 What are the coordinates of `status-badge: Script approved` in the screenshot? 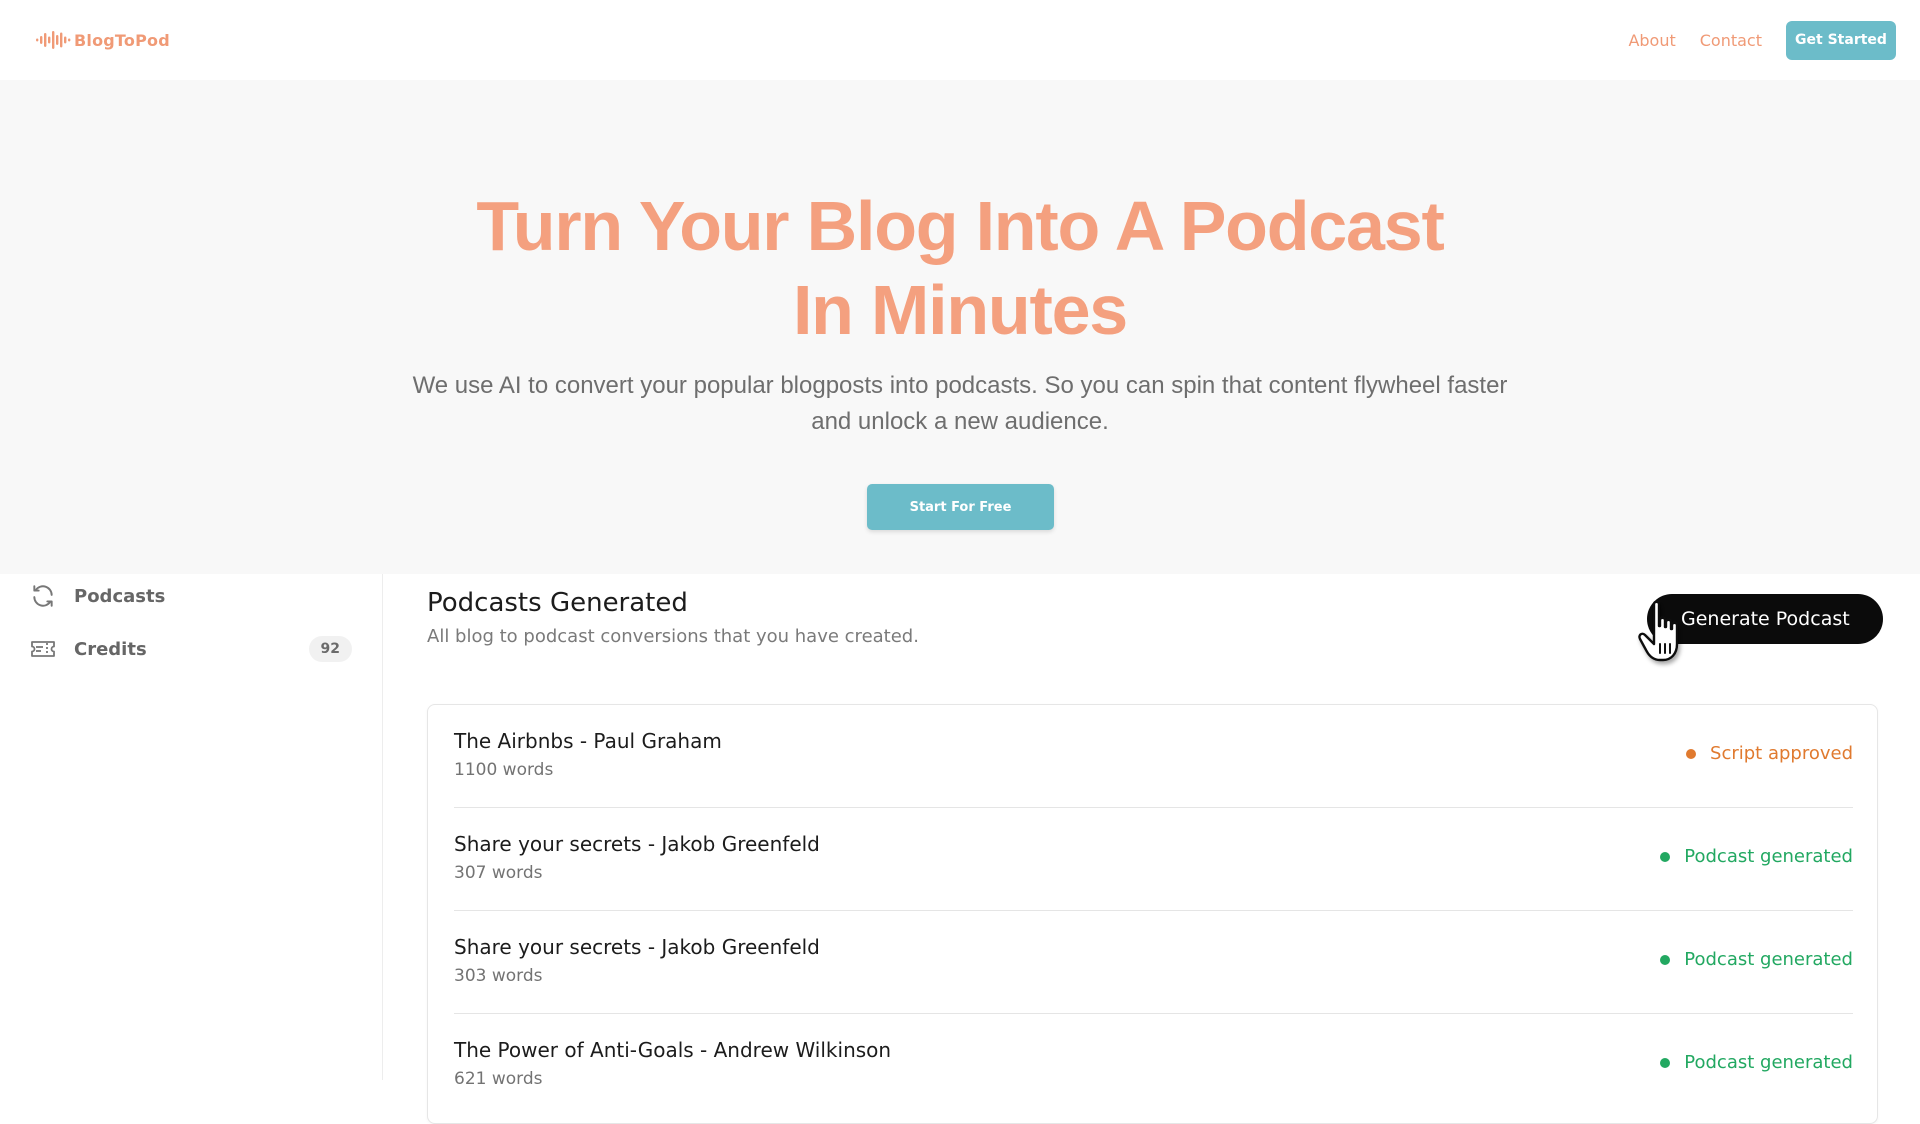 It's located at (1769, 753).